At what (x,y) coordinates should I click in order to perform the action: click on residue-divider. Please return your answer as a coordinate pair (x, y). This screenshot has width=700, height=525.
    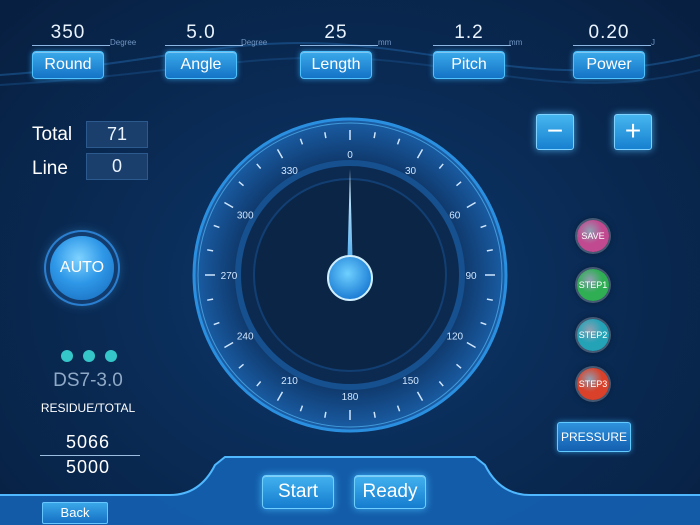
    Looking at the image, I should click on (90, 455).